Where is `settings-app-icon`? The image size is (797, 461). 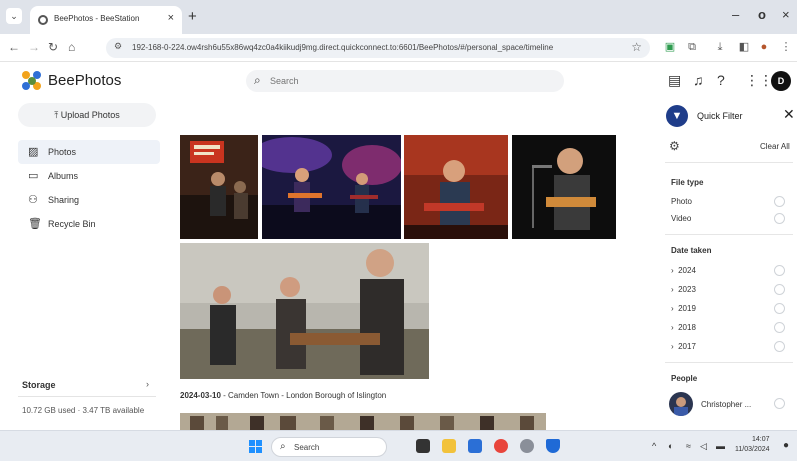
settings-app-icon is located at coordinates (527, 446).